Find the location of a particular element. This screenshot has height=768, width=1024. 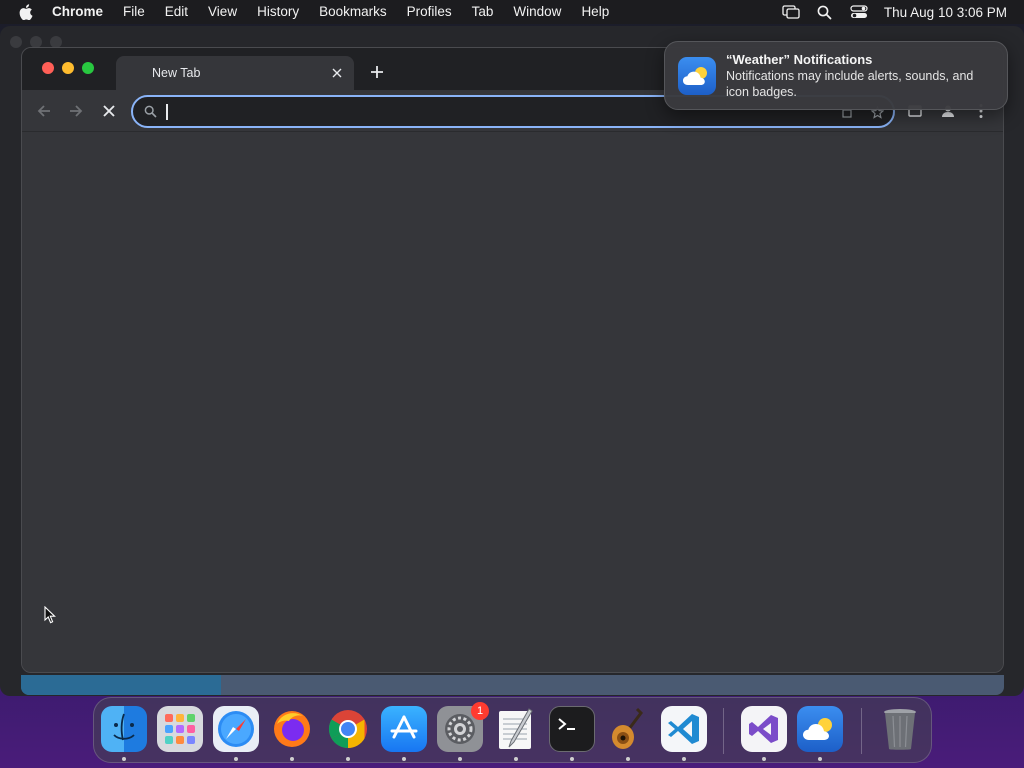

window-controls is located at coordinates (68, 68).